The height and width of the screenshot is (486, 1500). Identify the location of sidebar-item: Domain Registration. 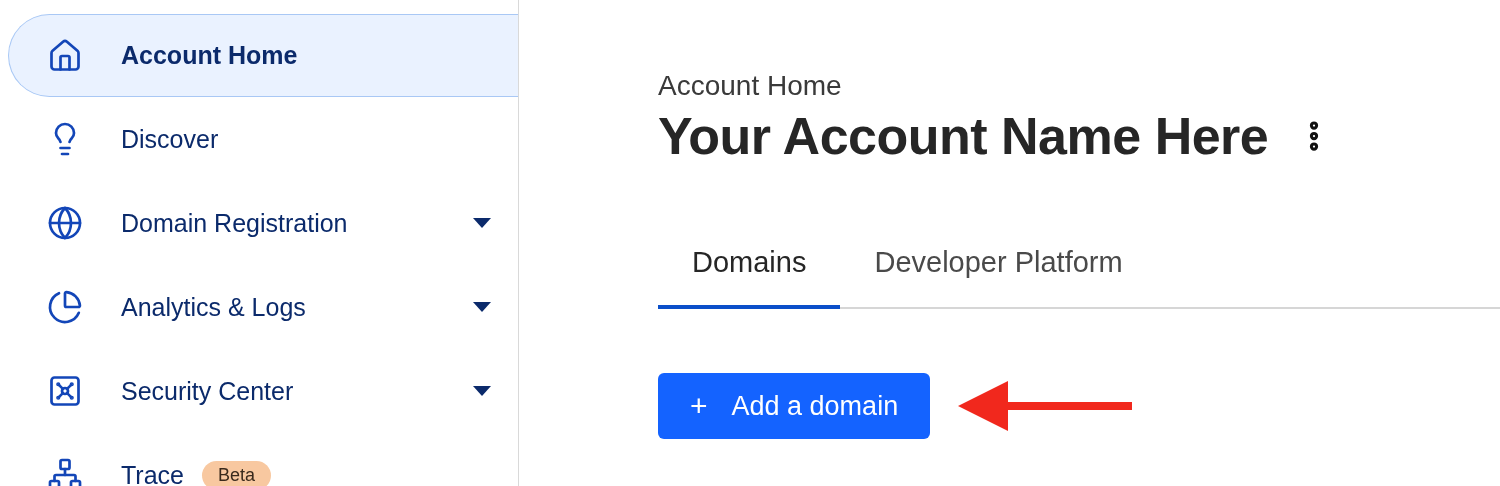
(263, 223).